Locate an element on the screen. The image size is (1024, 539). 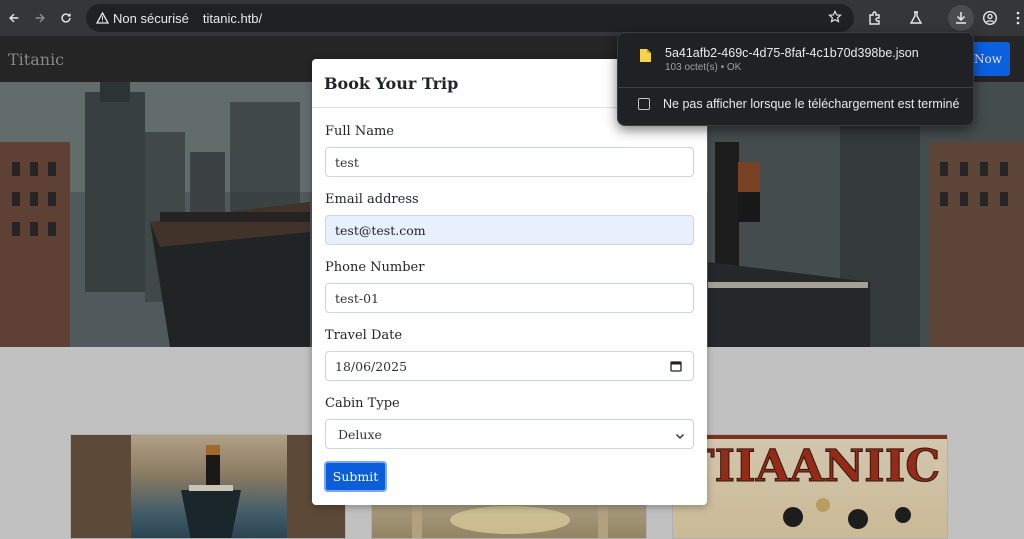
reload-button is located at coordinates (66, 18).